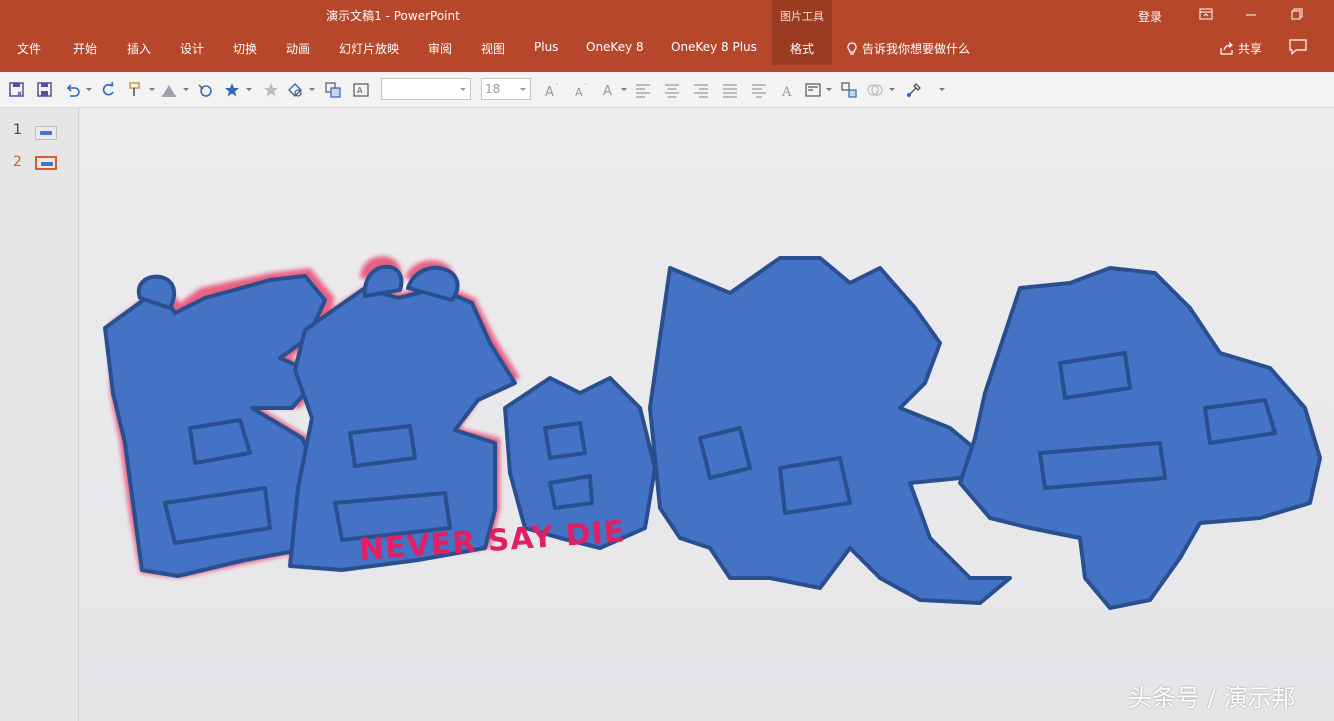  Describe the element at coordinates (852, 48) in the screenshot. I see `lightbulb-icon` at that location.